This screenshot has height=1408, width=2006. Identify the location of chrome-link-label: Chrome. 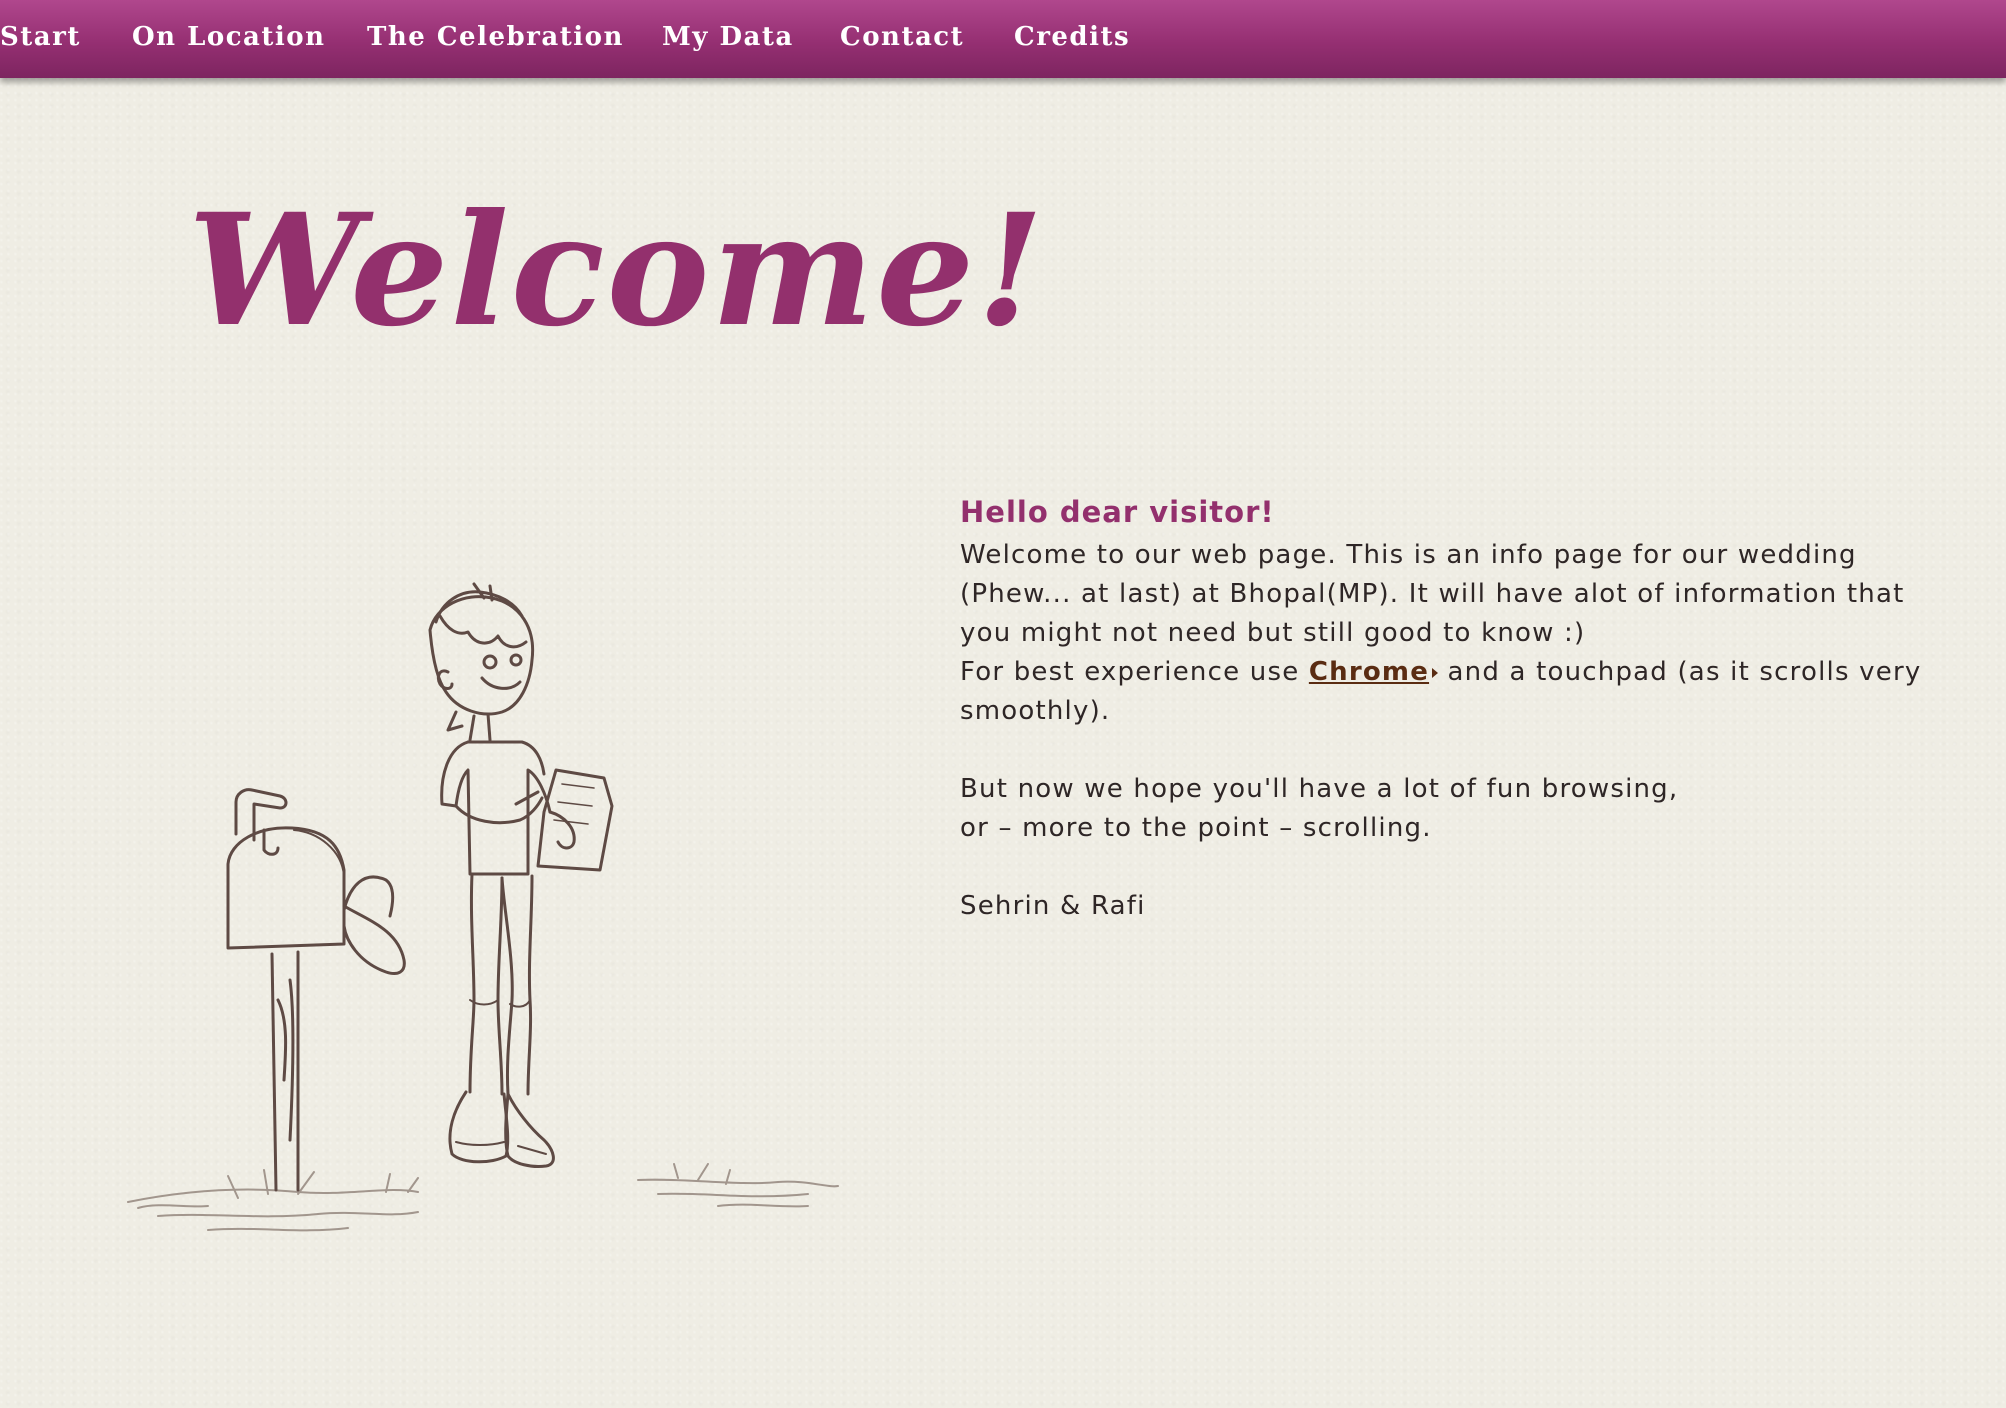
(1369, 672).